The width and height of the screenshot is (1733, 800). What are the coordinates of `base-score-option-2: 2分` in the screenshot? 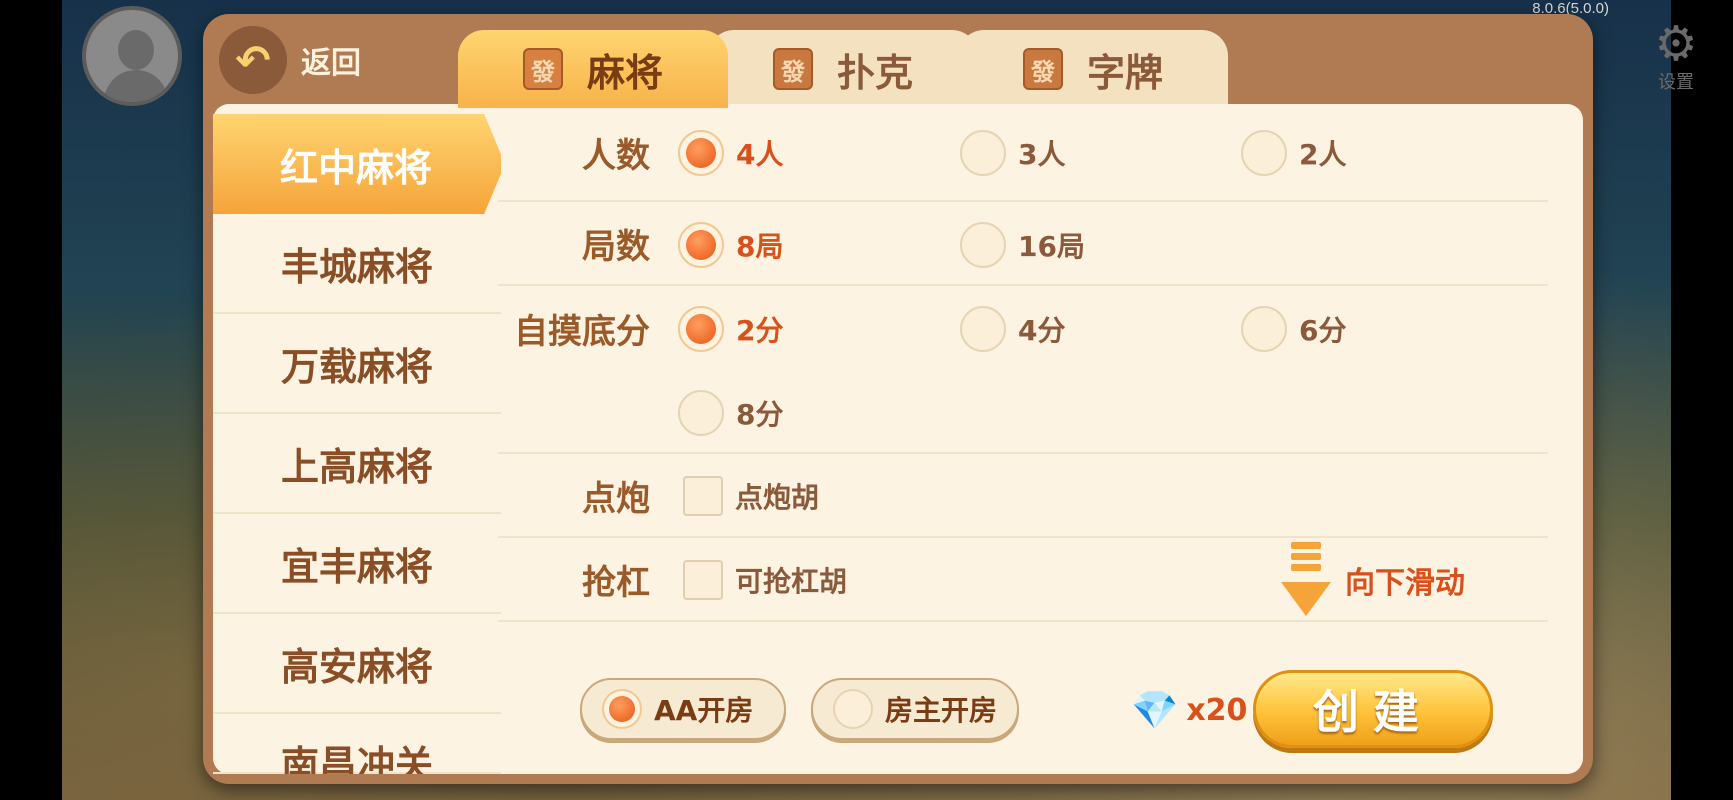 It's located at (730, 329).